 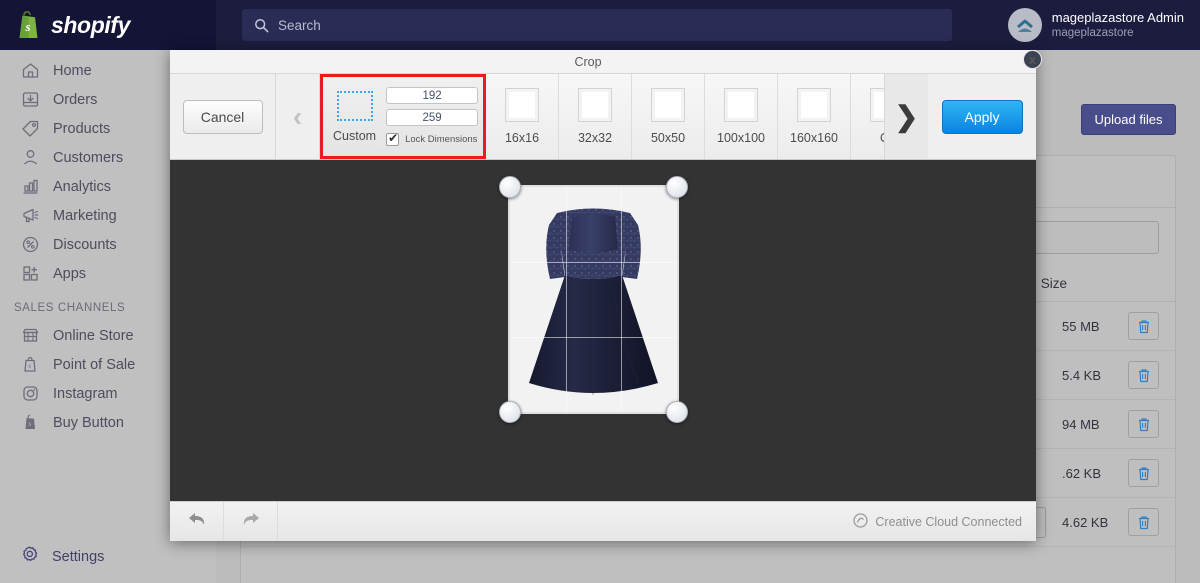 I want to click on crop-handle-bottom-left, so click(x=510, y=412).